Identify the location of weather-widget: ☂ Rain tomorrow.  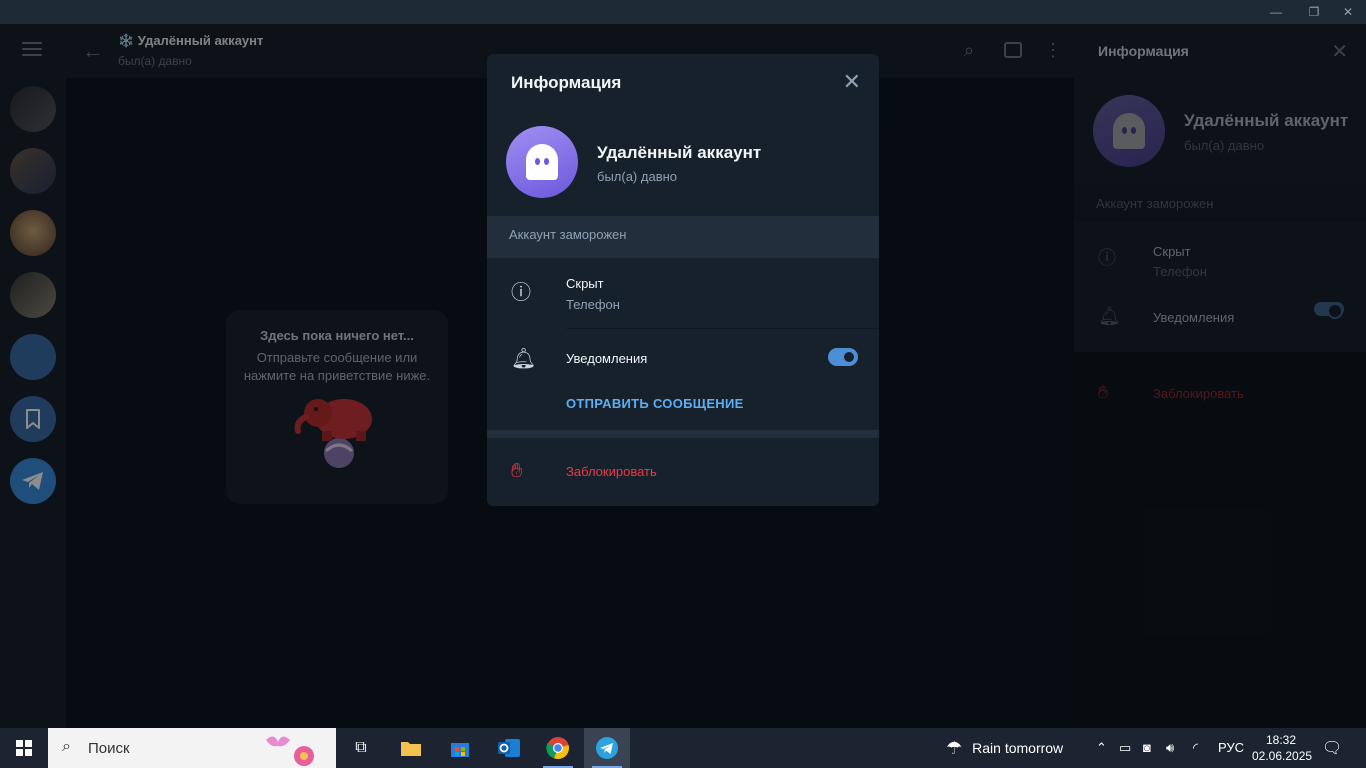
(1004, 748).